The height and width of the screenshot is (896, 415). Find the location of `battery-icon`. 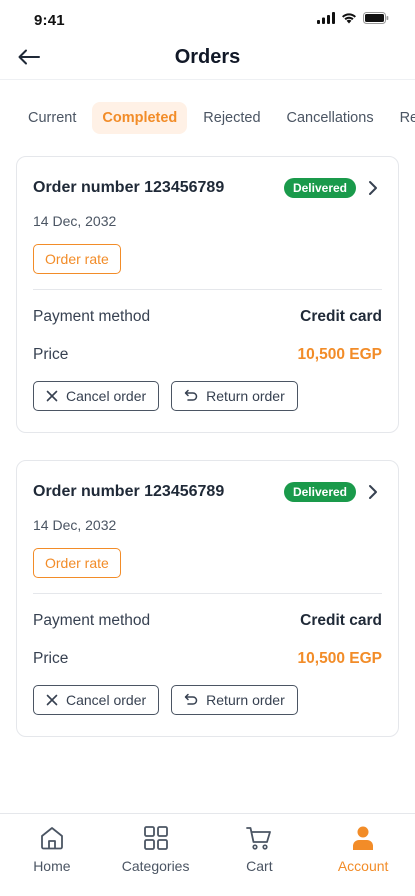

battery-icon is located at coordinates (376, 20).